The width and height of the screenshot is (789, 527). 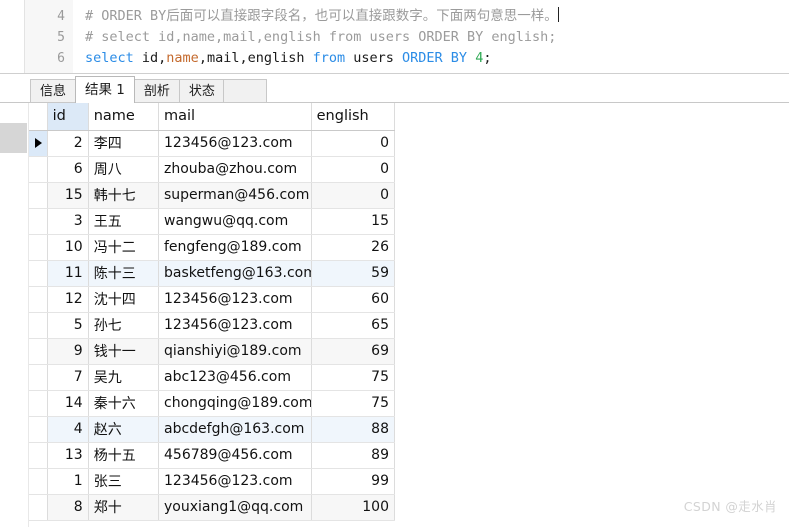 What do you see at coordinates (68, 247) in the screenshot?
I see `cell-id: 10` at bounding box center [68, 247].